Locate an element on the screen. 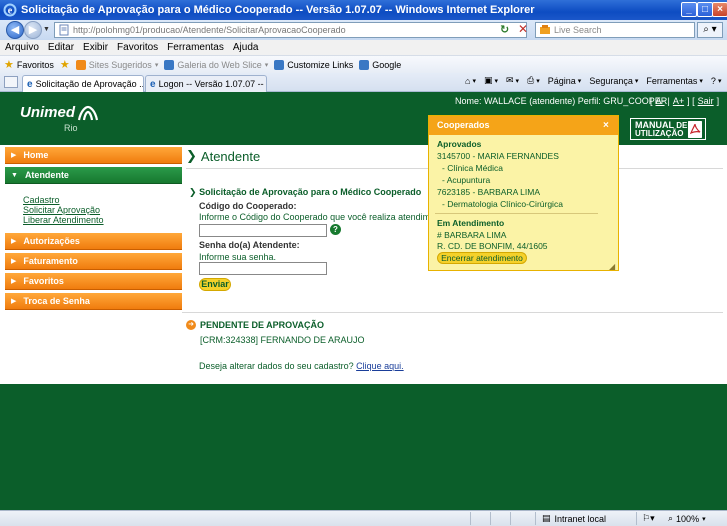 The height and width of the screenshot is (526, 727). search-input: Live Search is located at coordinates (615, 30).